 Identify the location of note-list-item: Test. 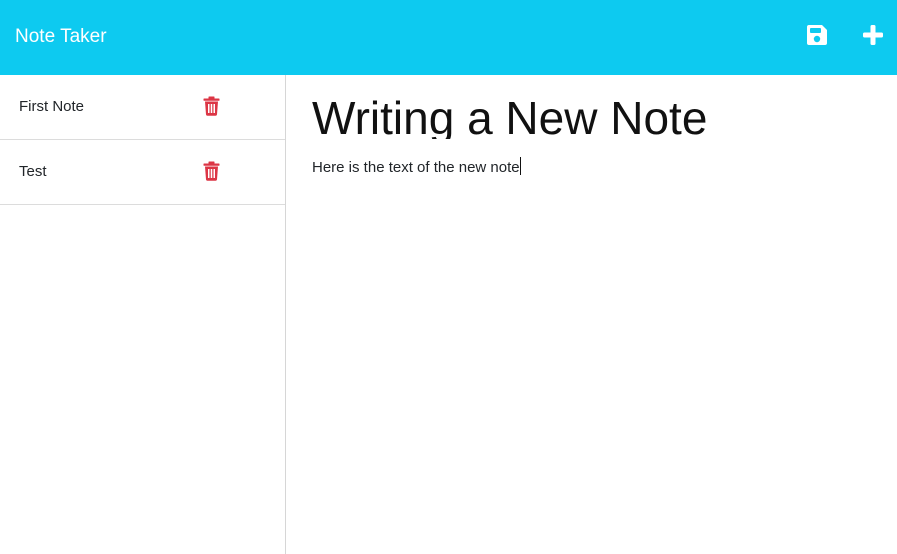
(142, 172).